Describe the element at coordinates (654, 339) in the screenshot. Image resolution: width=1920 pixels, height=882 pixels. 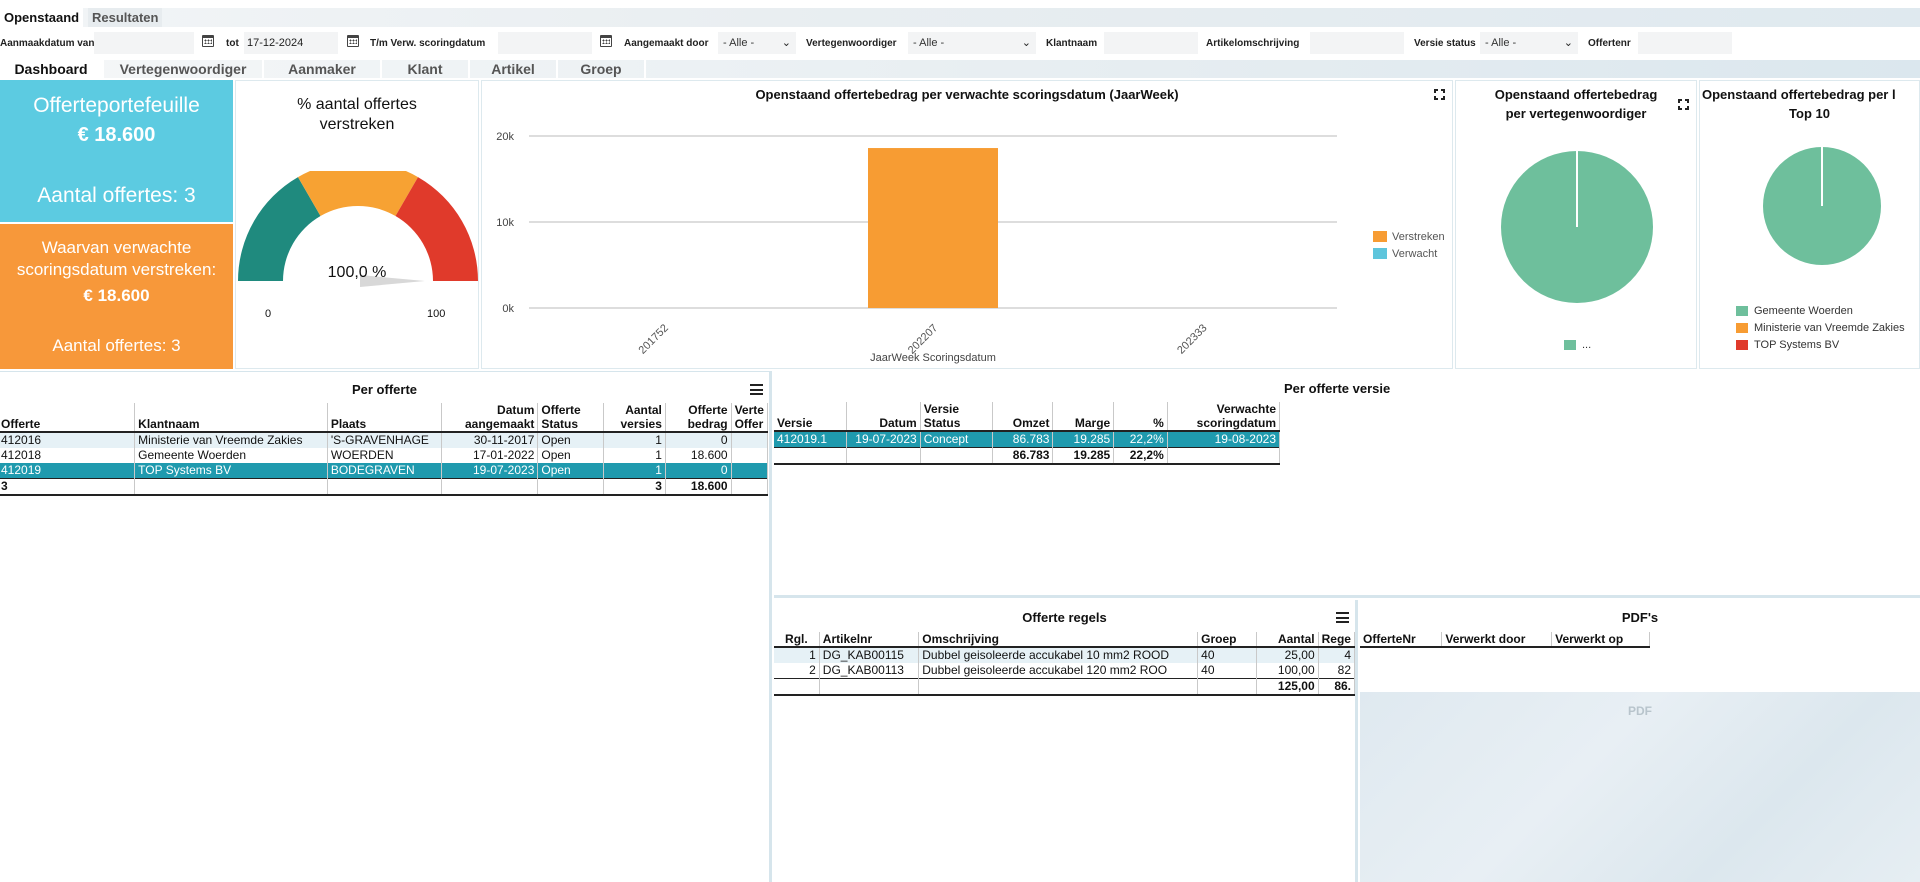
I see `x-tick-label: 201752` at that location.